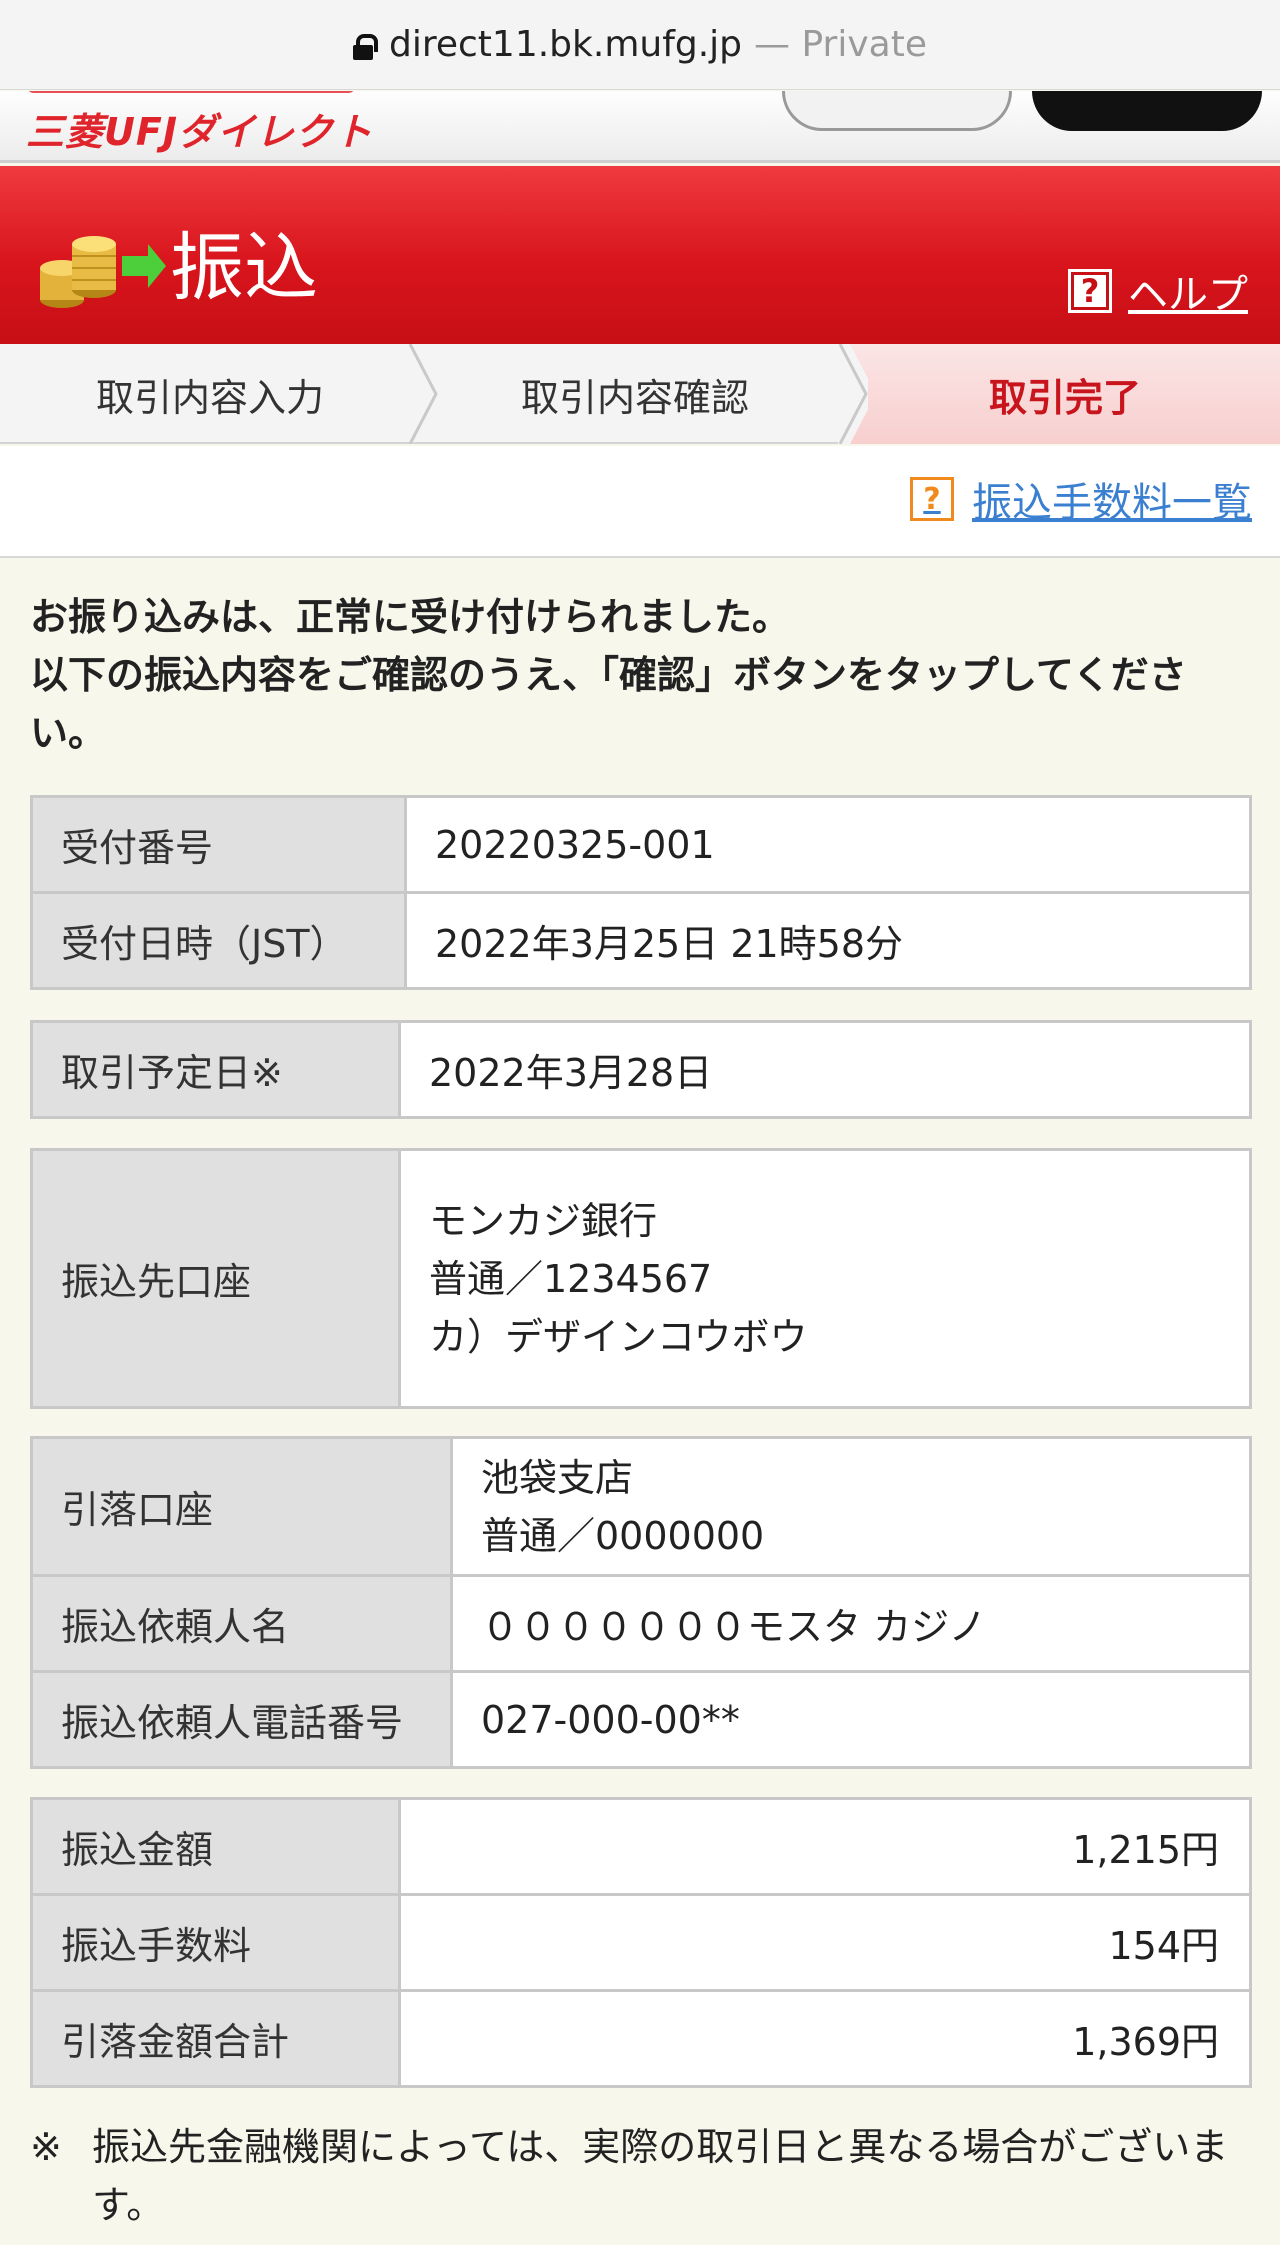 Image resolution: width=1280 pixels, height=2245 pixels. I want to click on table-row: 振込依頼人名 ０００００００モスタ カジノ, so click(641, 1623).